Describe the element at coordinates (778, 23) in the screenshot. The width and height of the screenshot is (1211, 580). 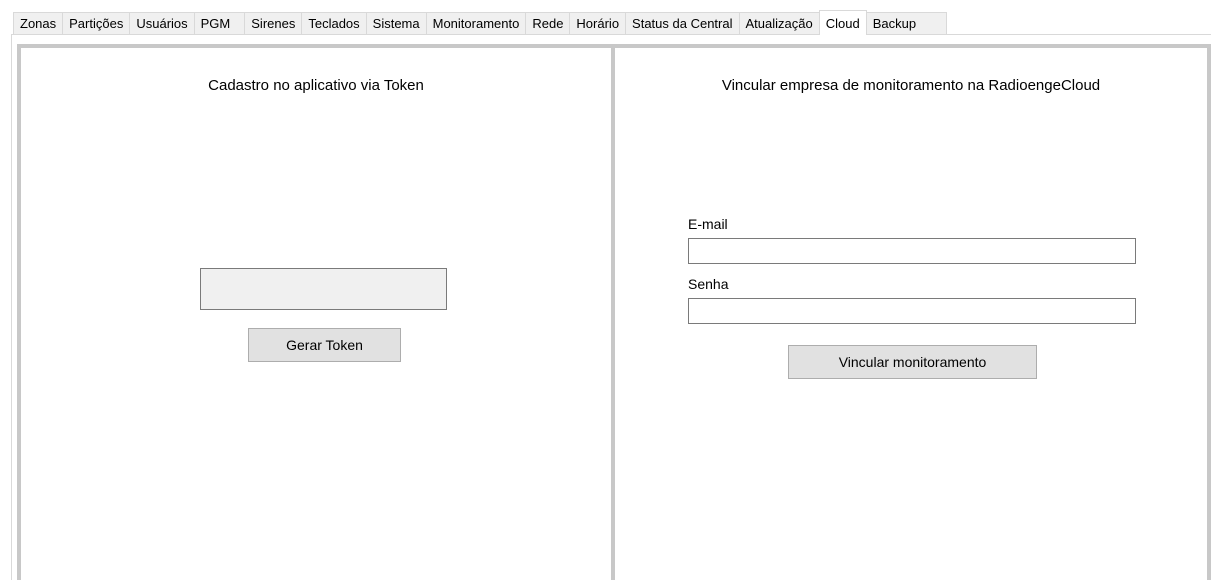
I see `tab-atualizacao: Atualização` at that location.